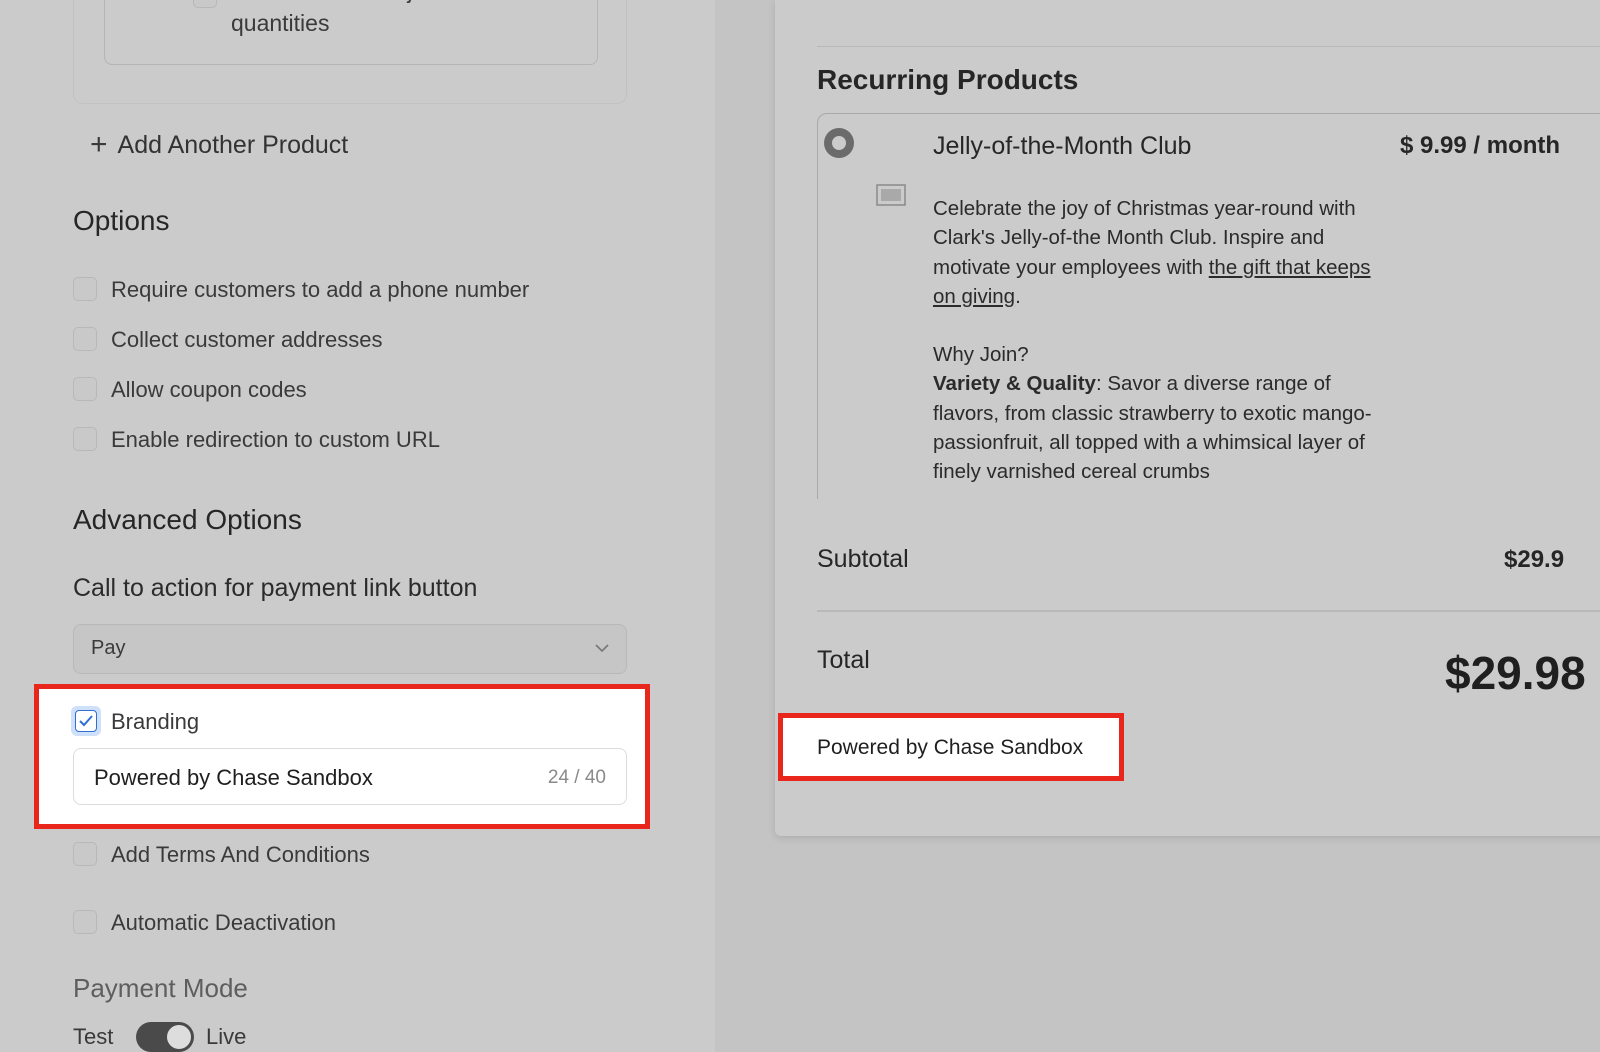  I want to click on coupon-label: Allow coupon codes, so click(209, 389).